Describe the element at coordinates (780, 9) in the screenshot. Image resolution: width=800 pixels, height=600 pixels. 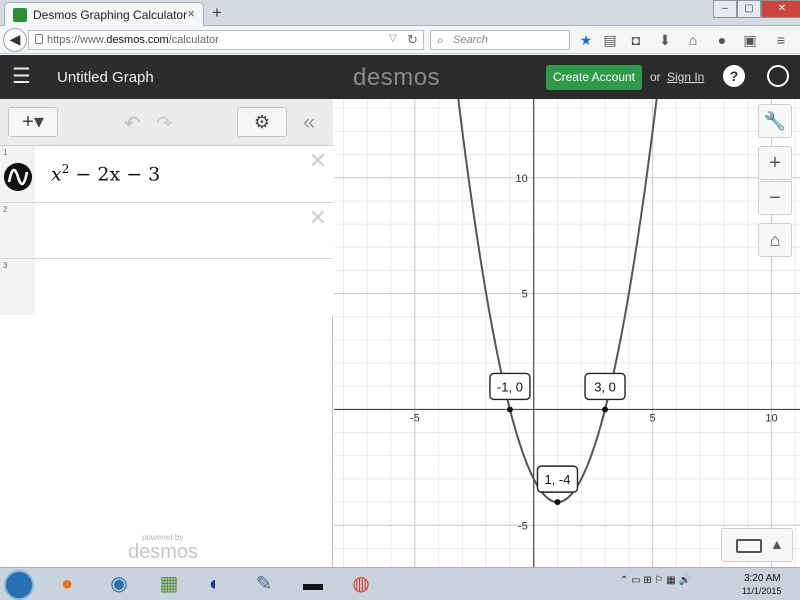
I see `window-close-button: ✕` at that location.